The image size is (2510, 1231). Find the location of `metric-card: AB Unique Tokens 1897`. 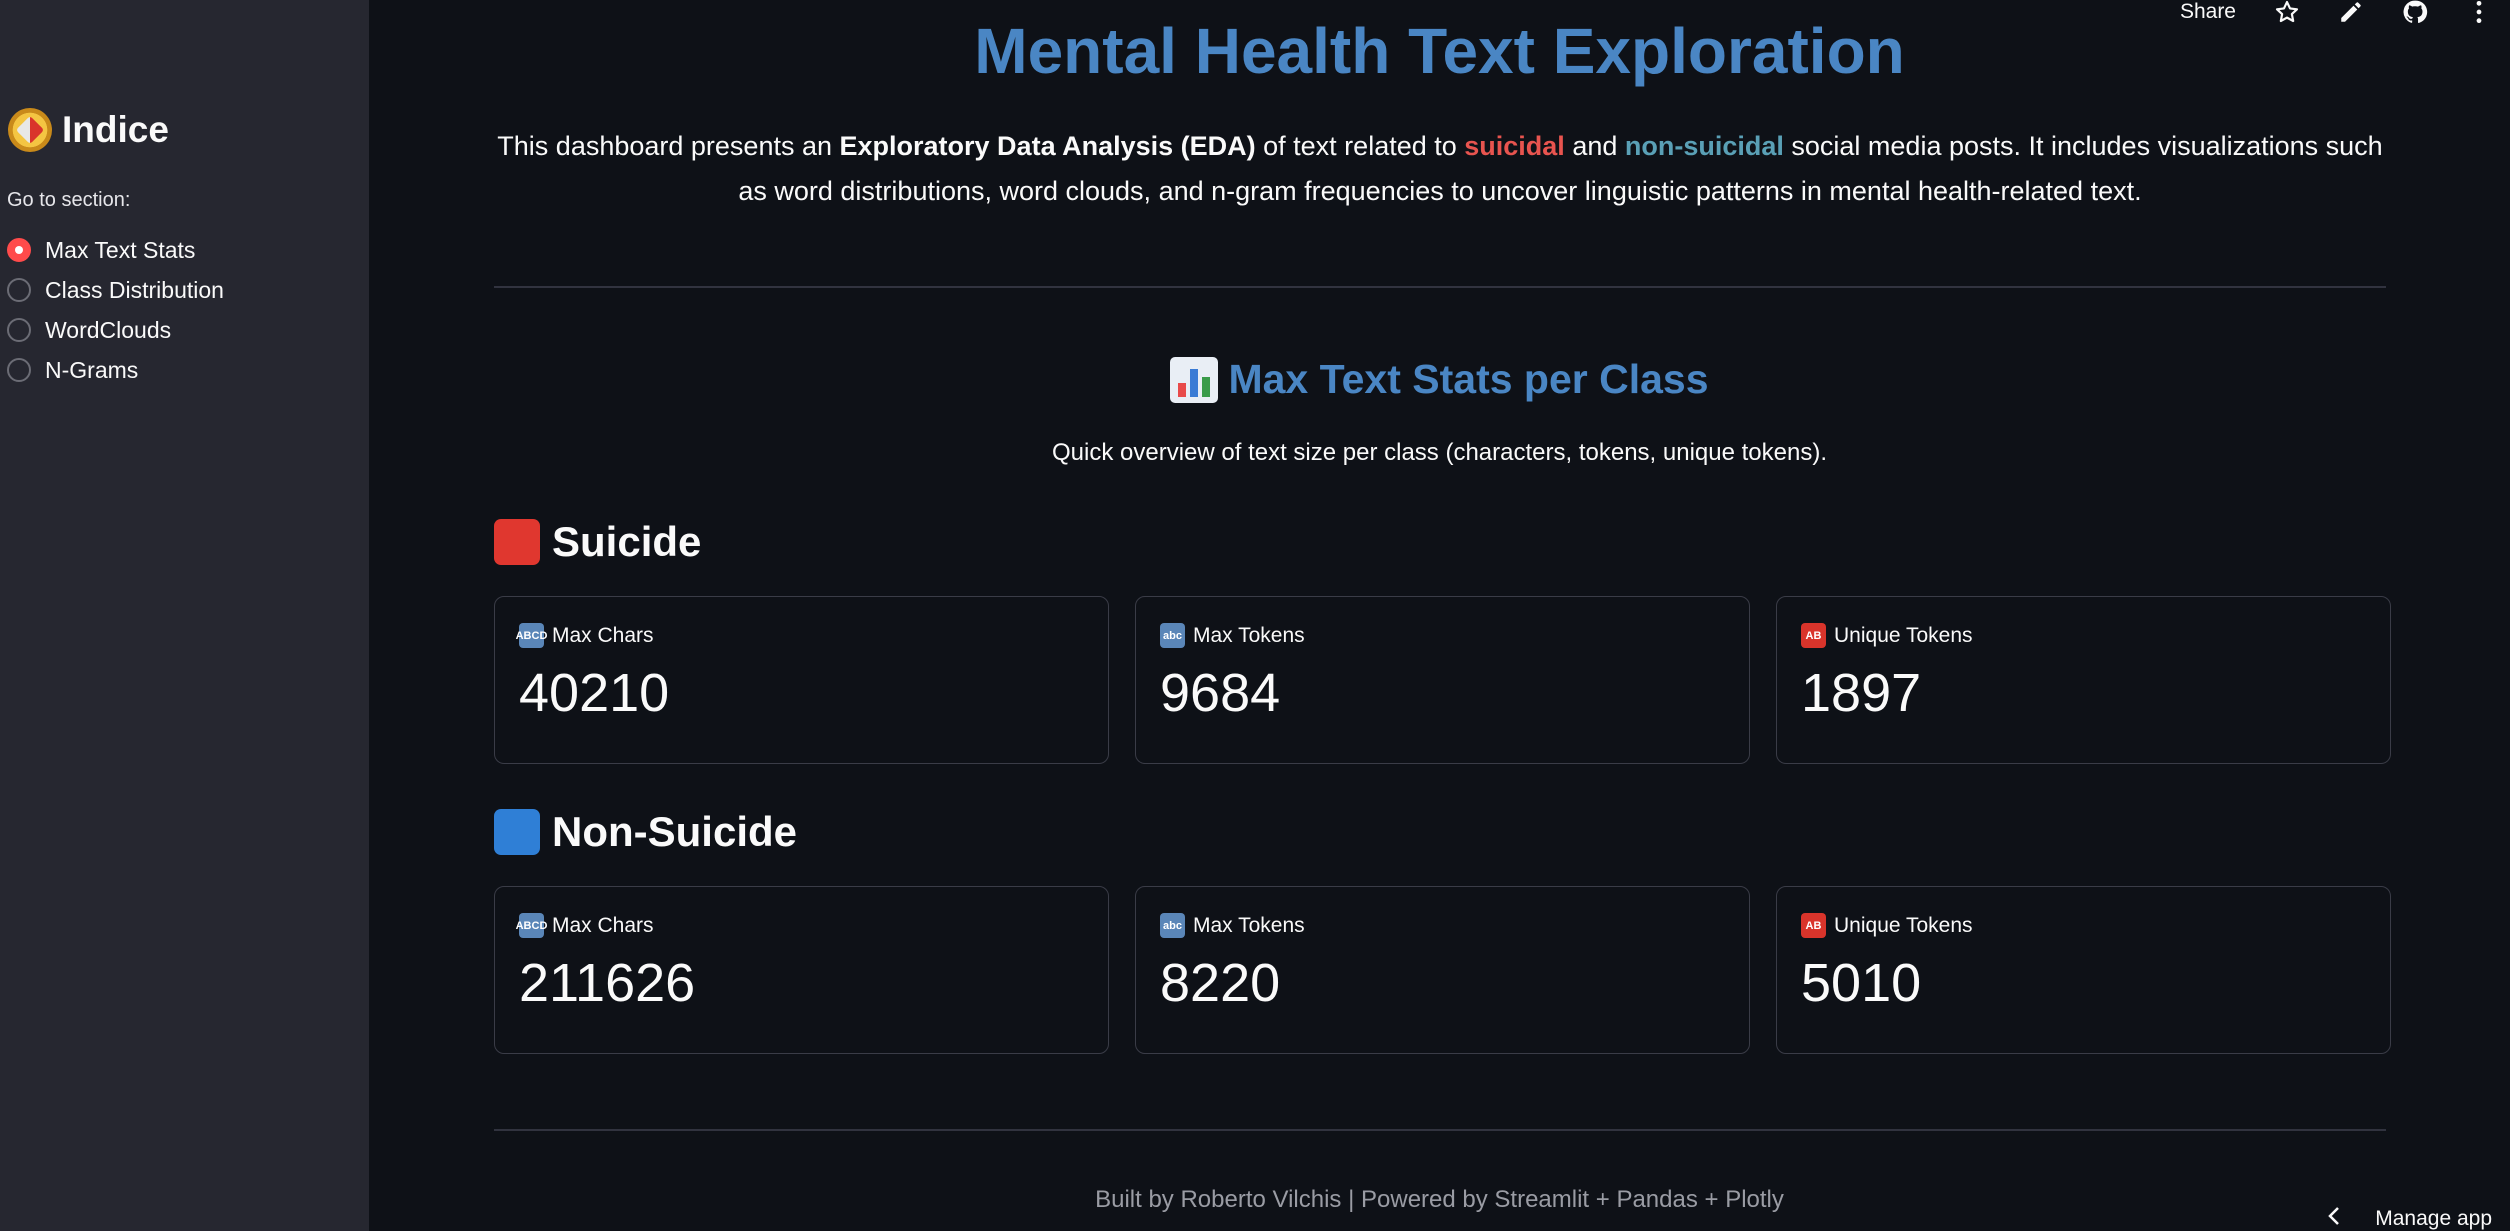

metric-card: AB Unique Tokens 1897 is located at coordinates (2083, 680).